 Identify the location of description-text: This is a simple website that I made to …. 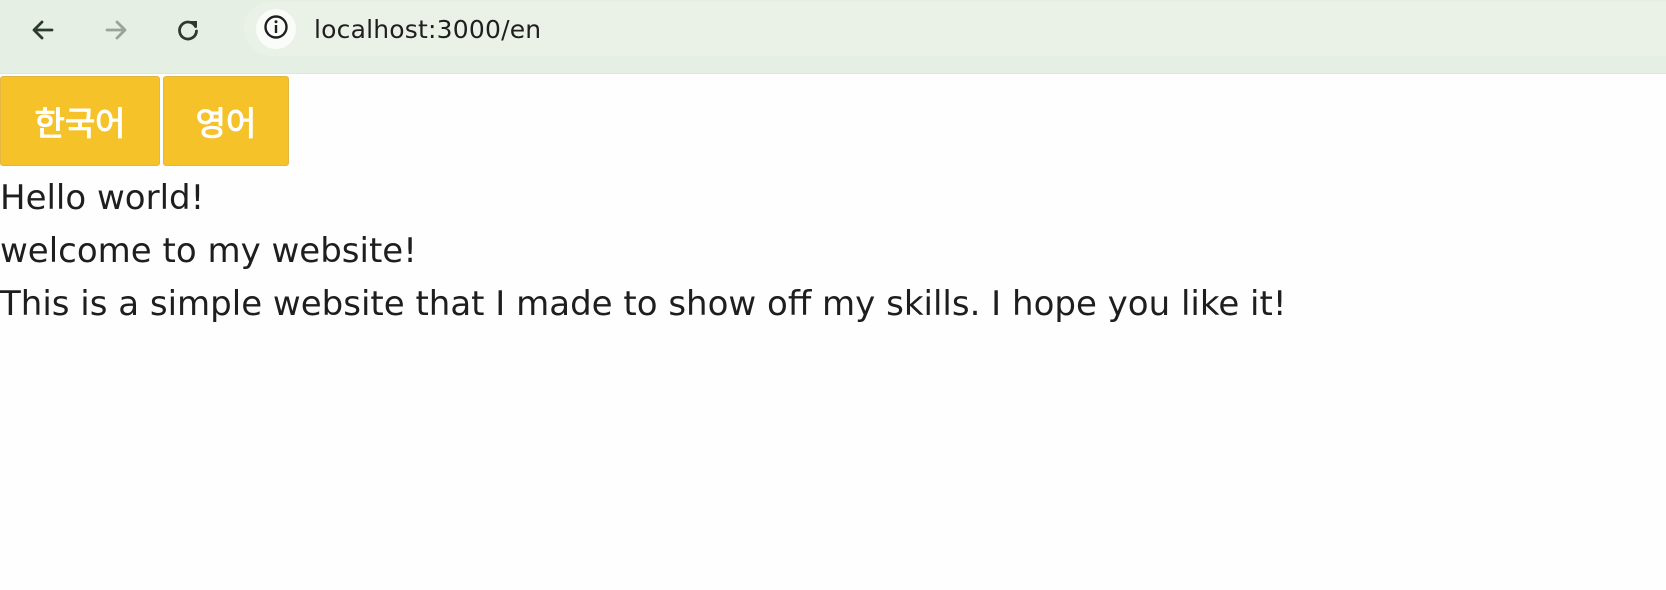
(643, 304).